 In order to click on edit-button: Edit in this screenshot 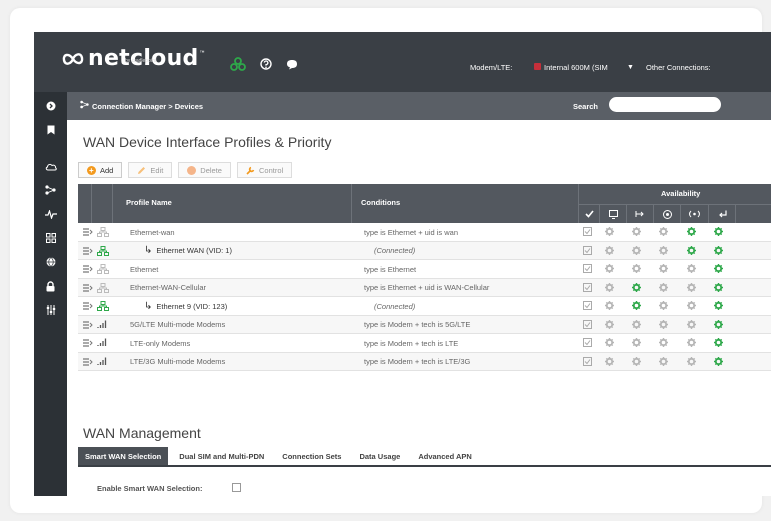, I will do `click(150, 170)`.